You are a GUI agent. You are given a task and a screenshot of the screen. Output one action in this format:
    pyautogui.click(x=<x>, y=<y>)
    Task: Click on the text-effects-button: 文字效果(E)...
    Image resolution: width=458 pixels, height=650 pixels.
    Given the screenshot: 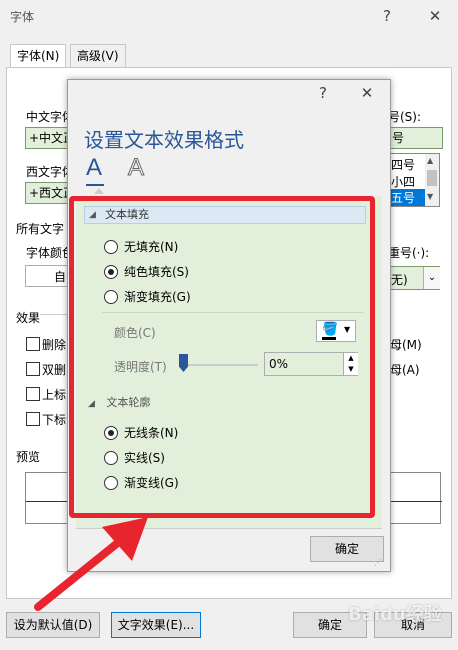 What is the action you would take?
    pyautogui.click(x=156, y=625)
    